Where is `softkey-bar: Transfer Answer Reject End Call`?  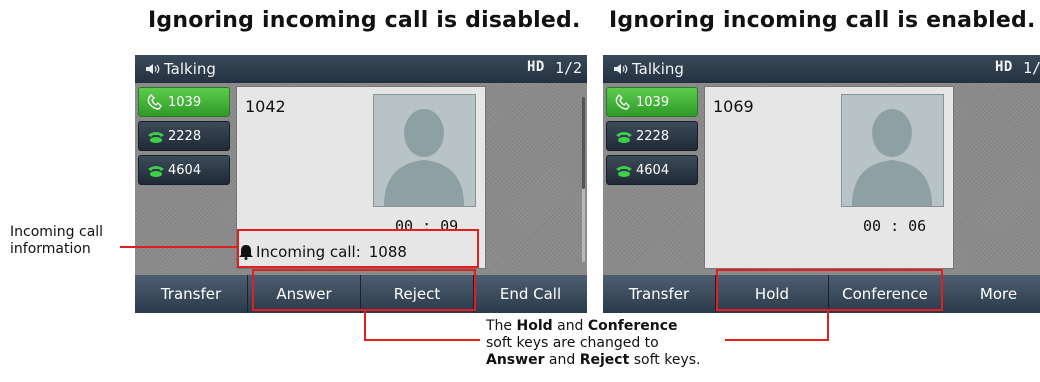 softkey-bar: Transfer Answer Reject End Call is located at coordinates (361, 294).